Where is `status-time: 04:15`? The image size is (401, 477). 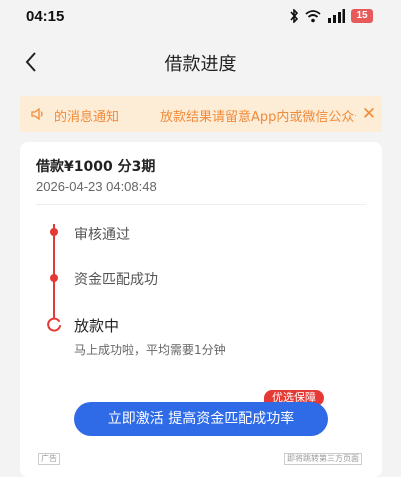 status-time: 04:15 is located at coordinates (45, 16).